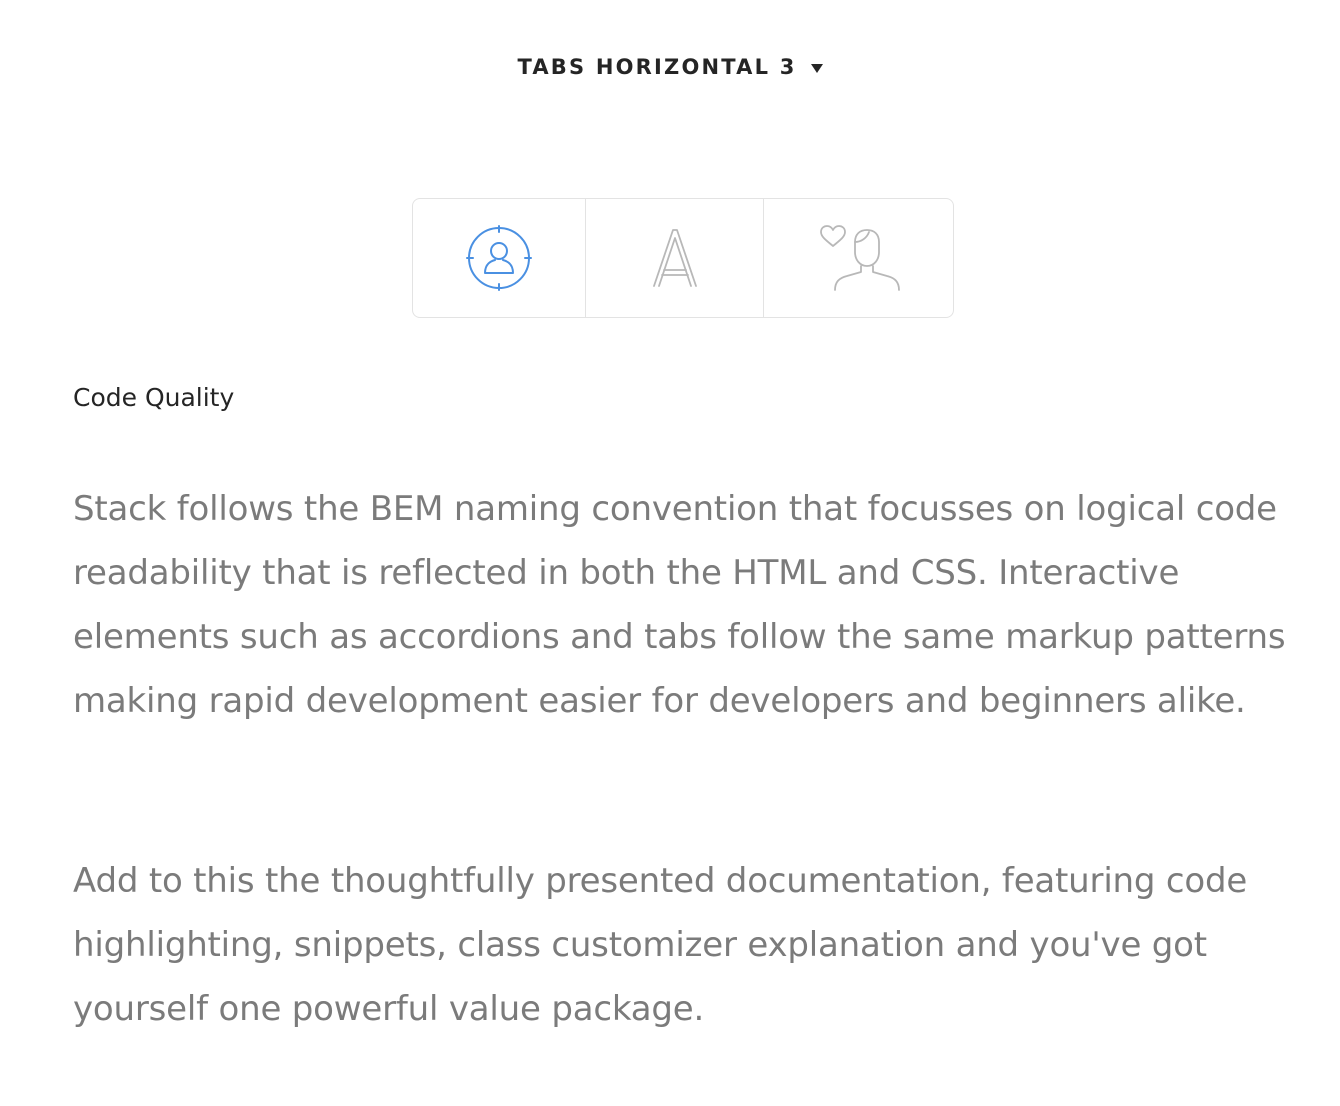 This screenshot has height=1106, width=1340. What do you see at coordinates (816, 68) in the screenshot?
I see `caret-down-icon` at bounding box center [816, 68].